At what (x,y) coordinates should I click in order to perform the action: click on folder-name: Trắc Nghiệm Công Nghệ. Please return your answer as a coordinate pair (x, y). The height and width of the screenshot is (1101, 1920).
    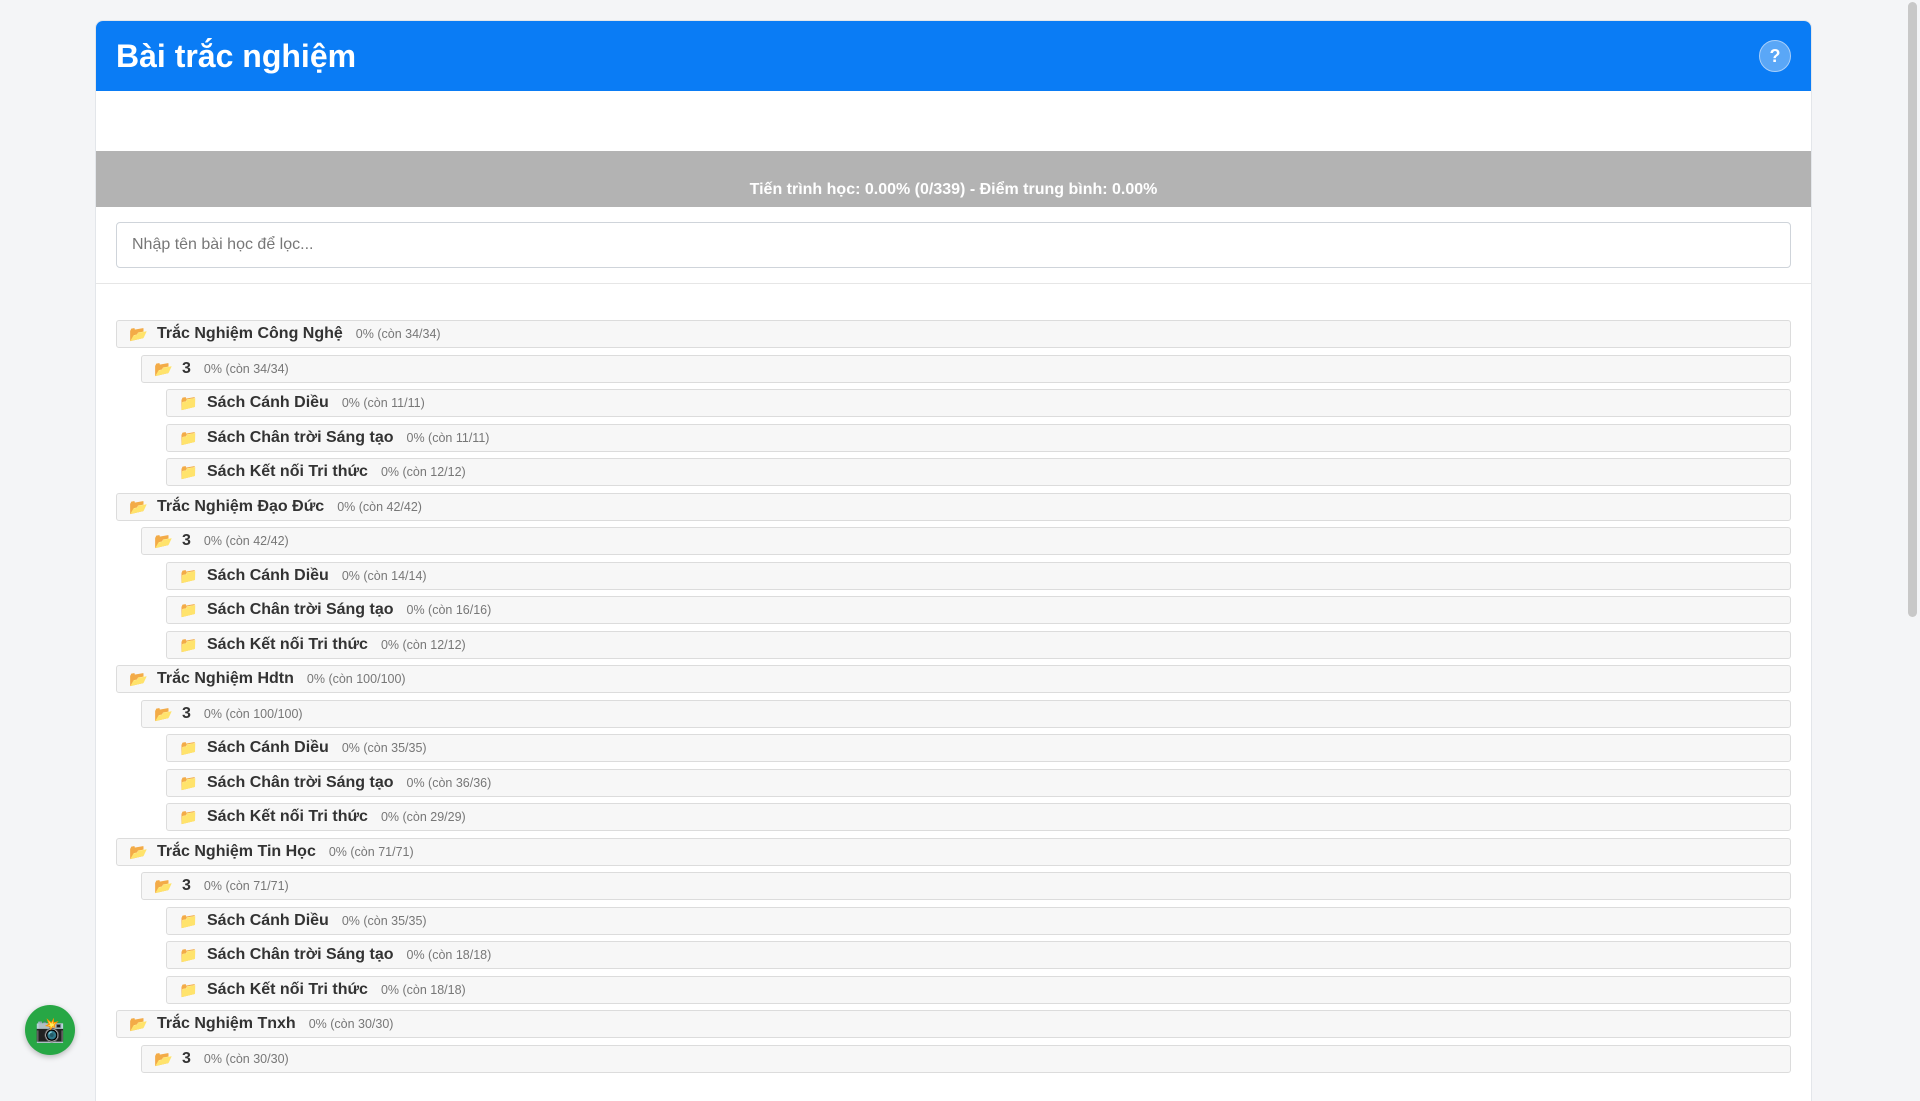
    Looking at the image, I should click on (250, 334).